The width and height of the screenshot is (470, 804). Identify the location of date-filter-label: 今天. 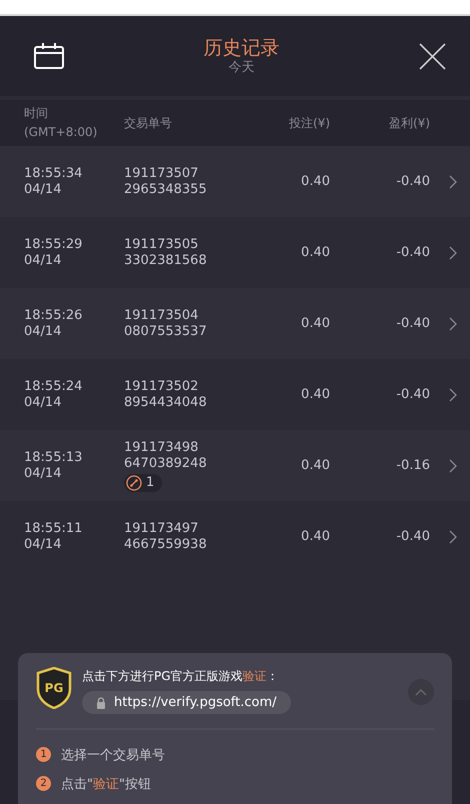
(241, 68).